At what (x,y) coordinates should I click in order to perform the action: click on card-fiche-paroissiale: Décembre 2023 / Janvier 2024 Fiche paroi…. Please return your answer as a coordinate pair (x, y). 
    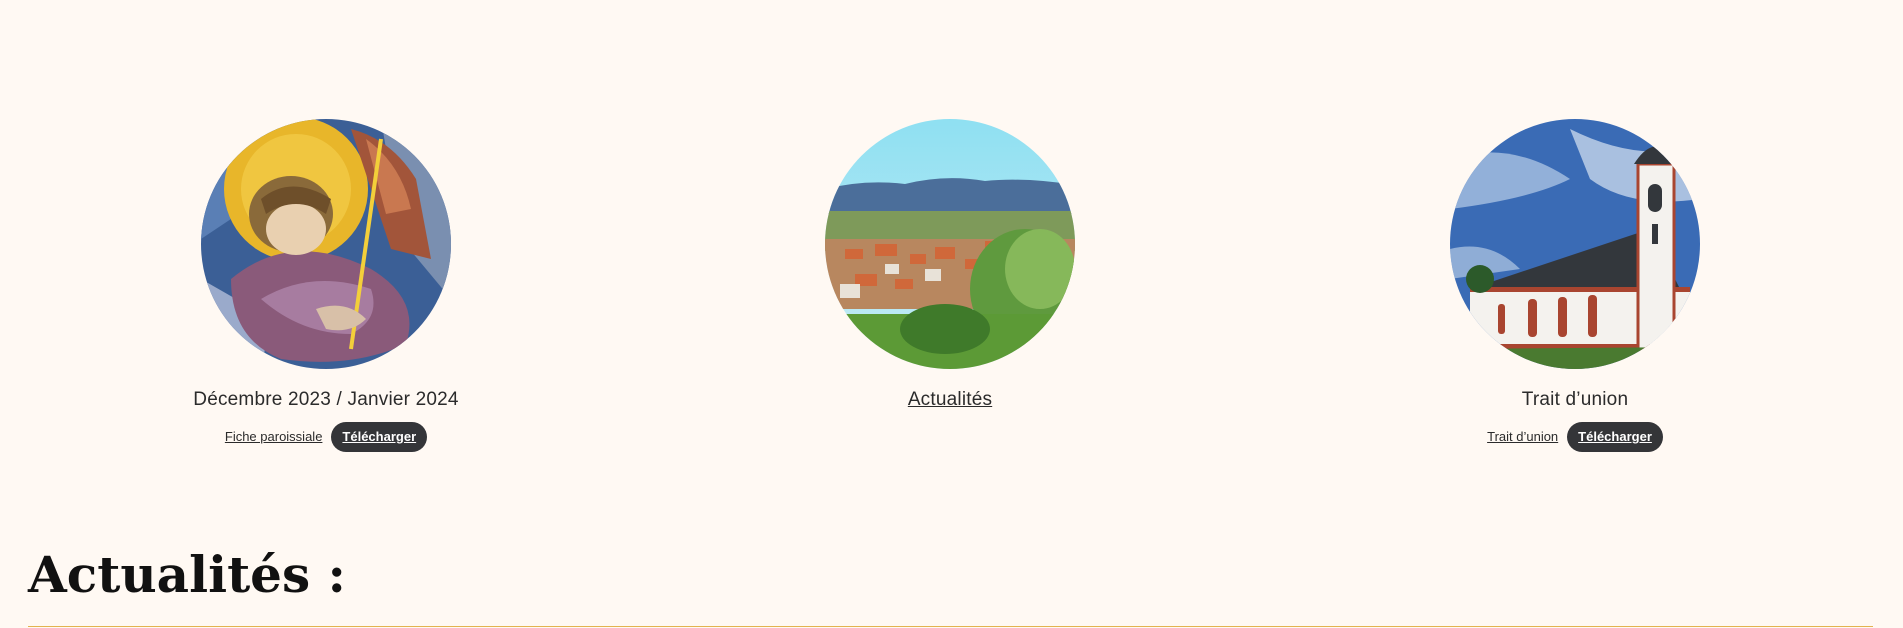
    Looking at the image, I should click on (326, 285).